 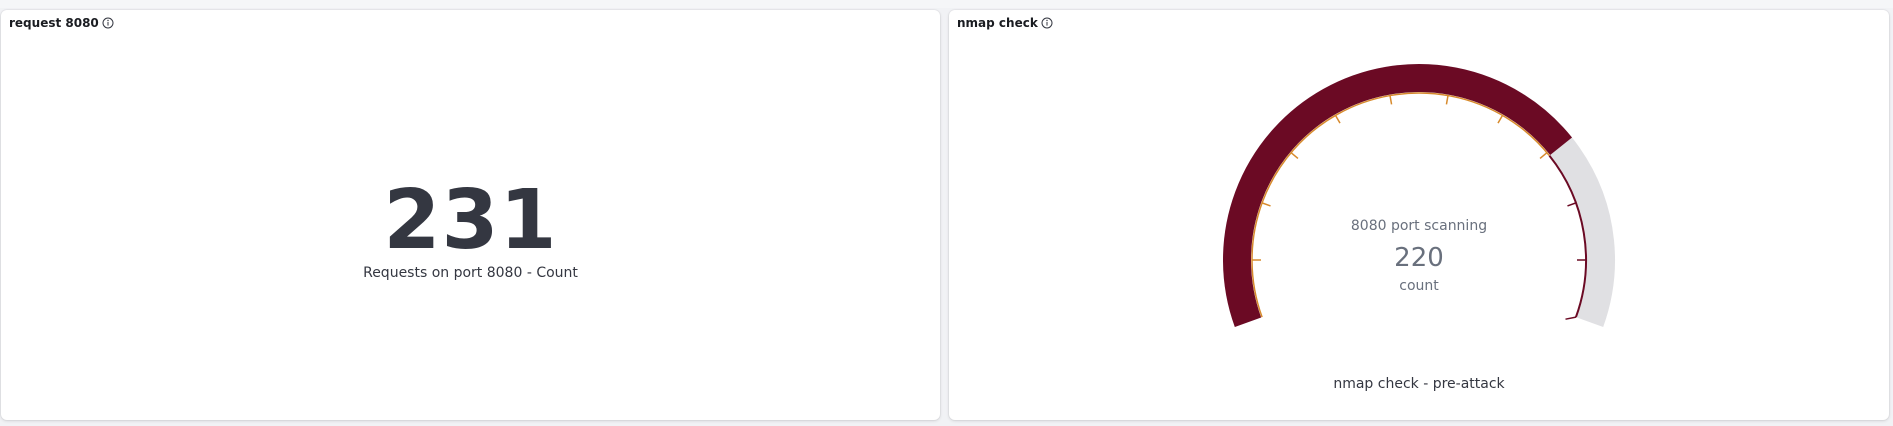 I want to click on panel-header: request 8080, so click(x=61, y=23).